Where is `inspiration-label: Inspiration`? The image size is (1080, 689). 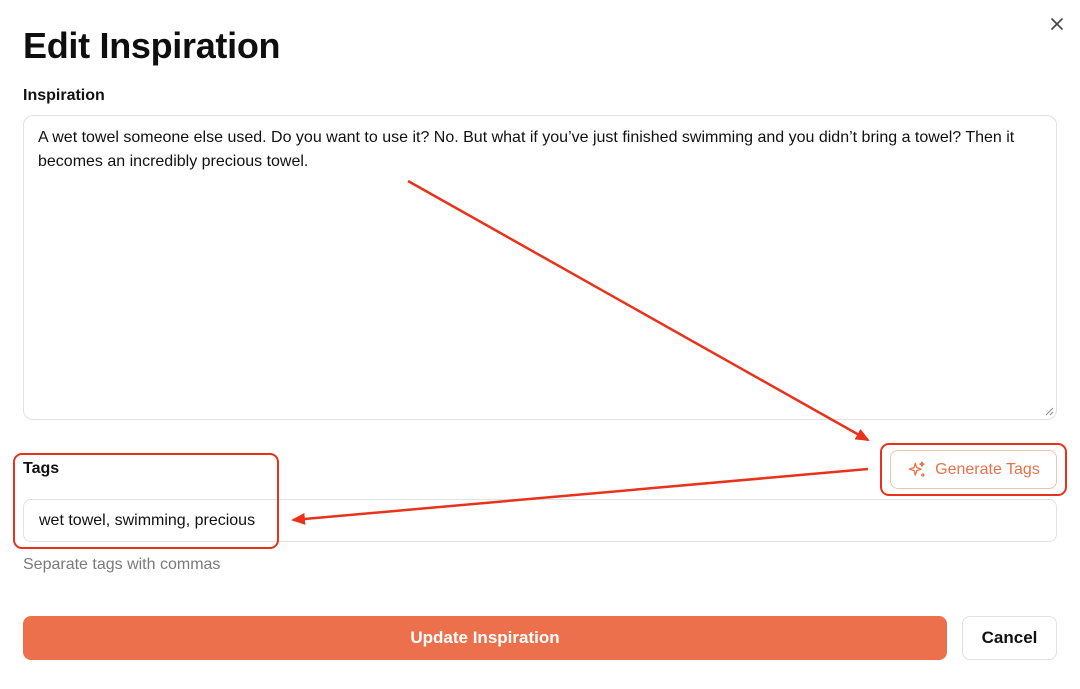 inspiration-label: Inspiration is located at coordinates (64, 95).